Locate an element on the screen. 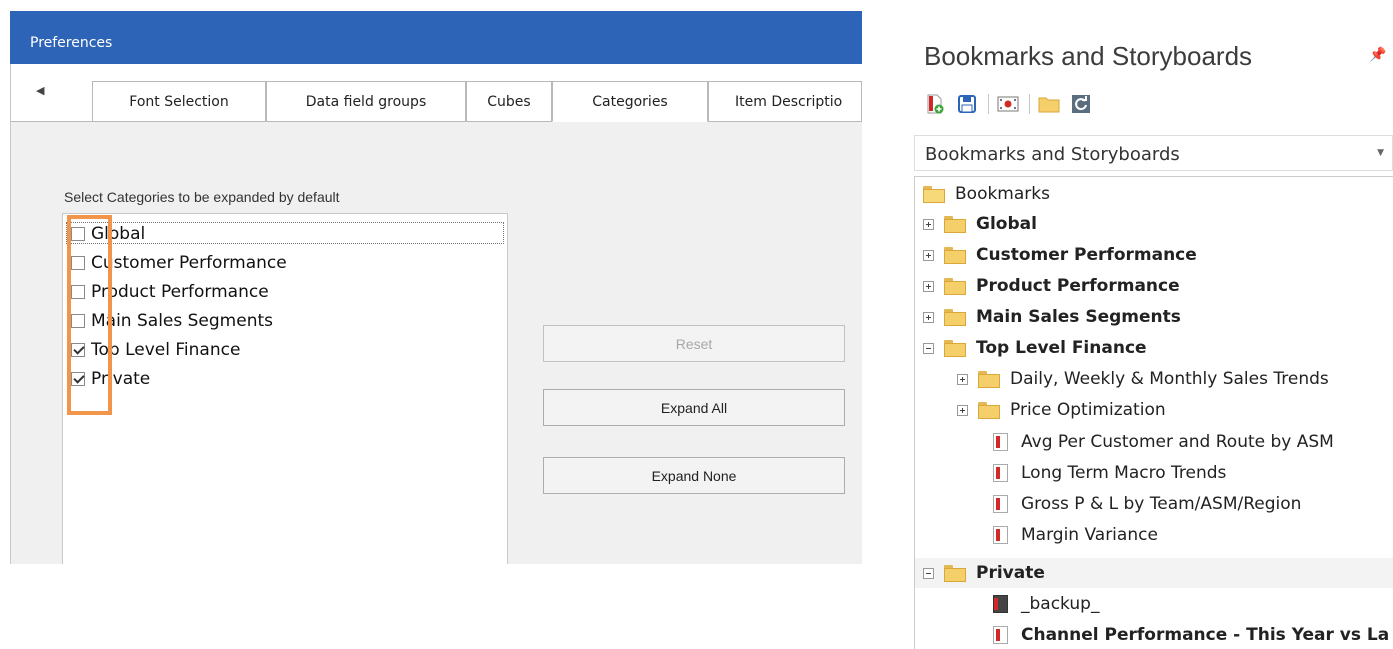 Image resolution: width=1393 pixels, height=649 pixels. tree-item-gross-pl: Gross P & L by Team/ASM/Region is located at coordinates (1147, 504).